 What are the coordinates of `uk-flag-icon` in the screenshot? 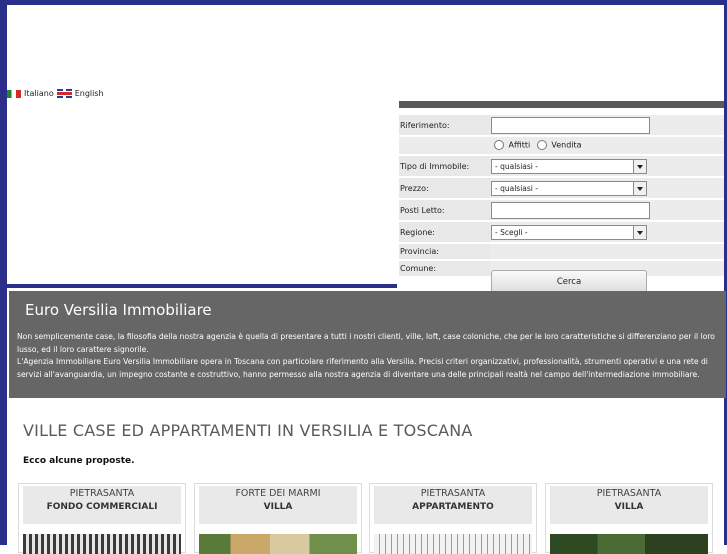 It's located at (64, 93).